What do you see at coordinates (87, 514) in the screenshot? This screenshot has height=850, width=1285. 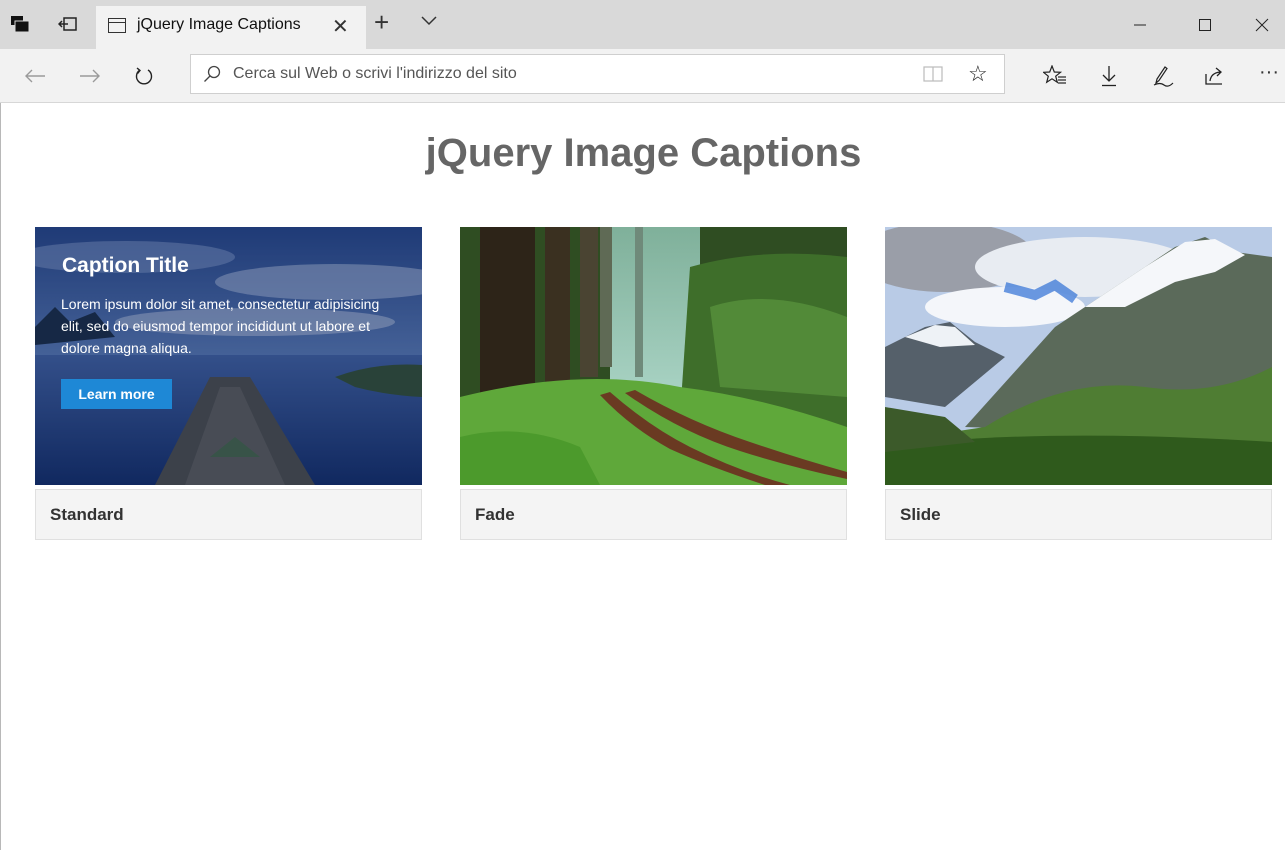 I see `card-label: Standard` at bounding box center [87, 514].